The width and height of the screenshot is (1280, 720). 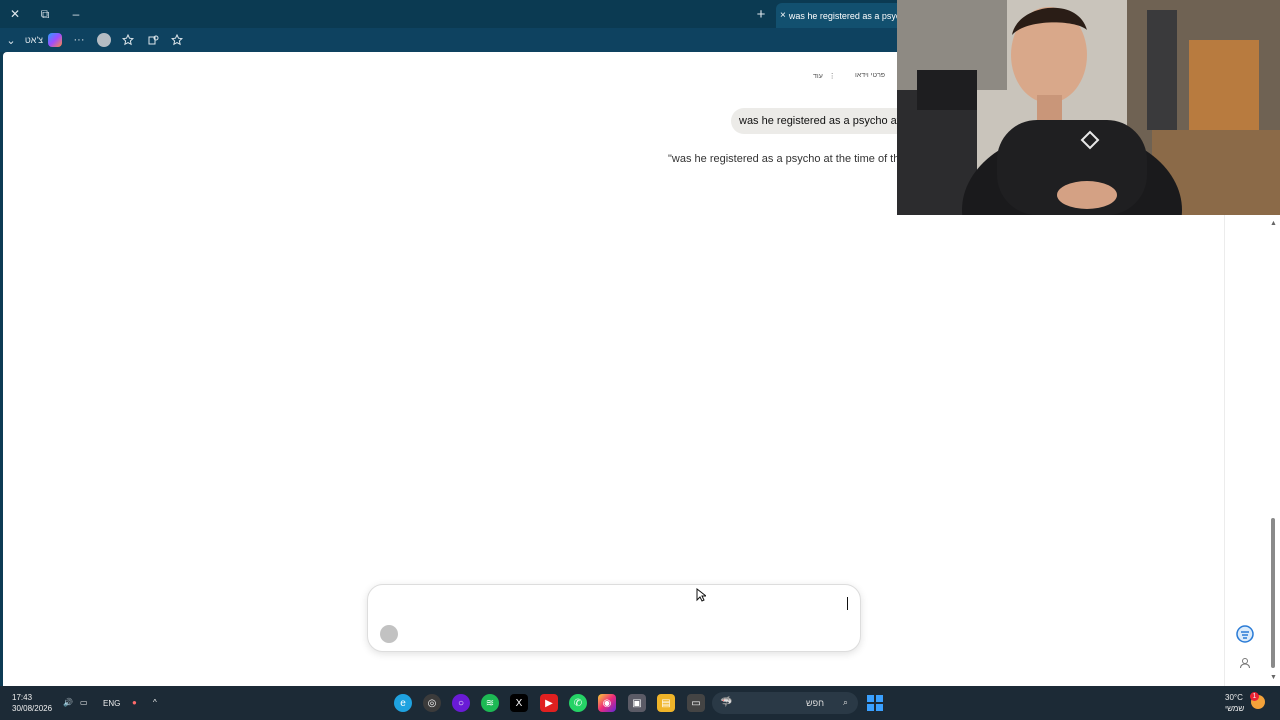 I want to click on webcam-overlay, so click(x=1088, y=107).